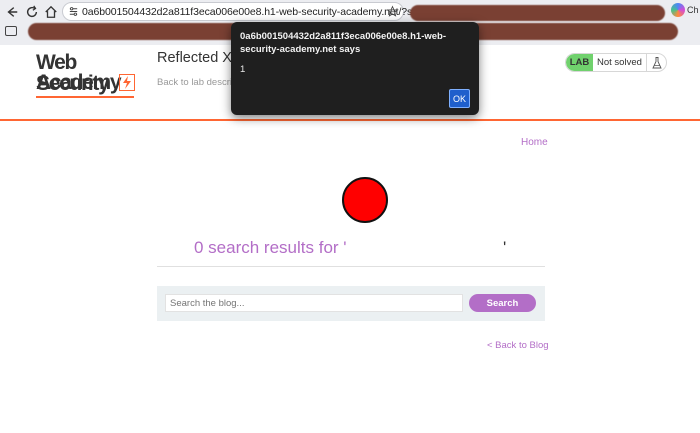  Describe the element at coordinates (537, 13) in the screenshot. I see `redaction-bar` at that location.